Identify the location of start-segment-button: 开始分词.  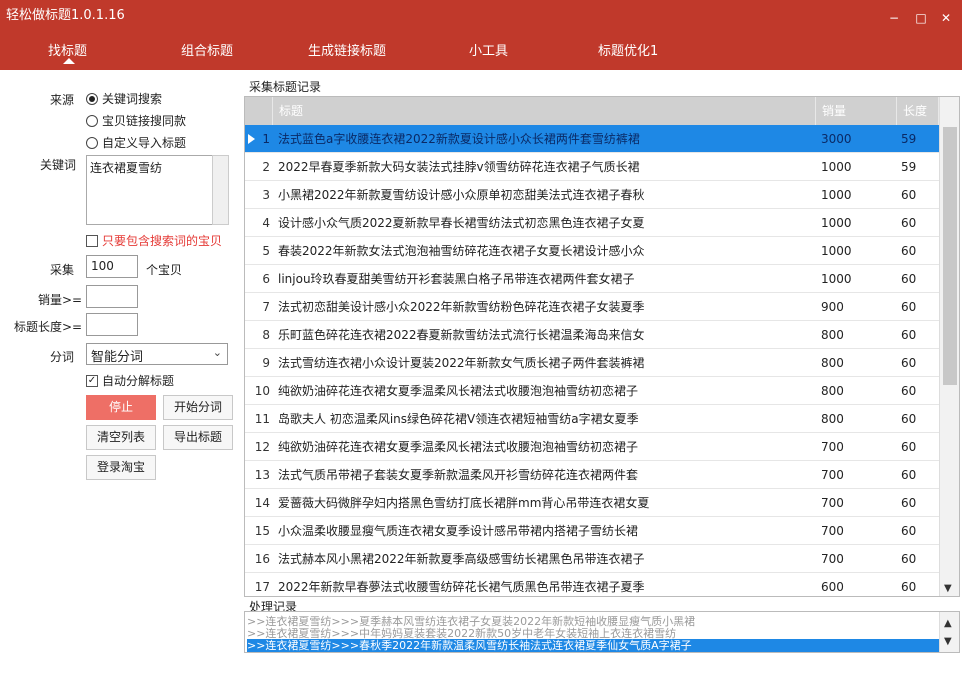
(198, 407).